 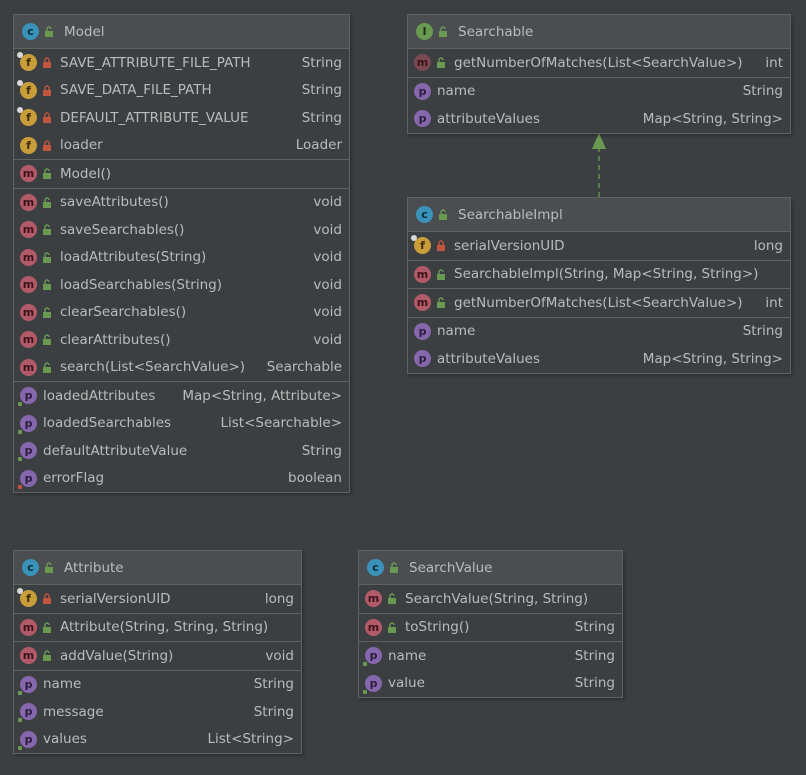 What do you see at coordinates (181, 118) in the screenshot?
I see `field-row: f DEFAULT_ATTRIBUTE_VALUE String` at bounding box center [181, 118].